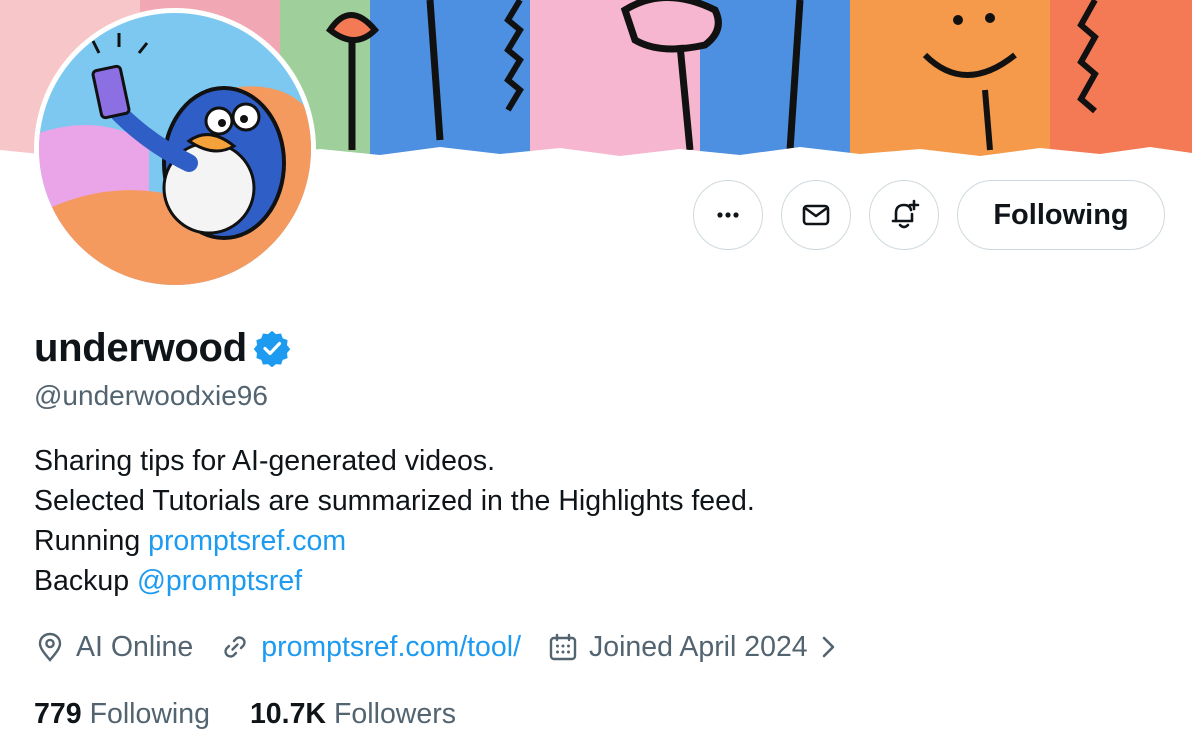  I want to click on display-name: underwood, so click(140, 347).